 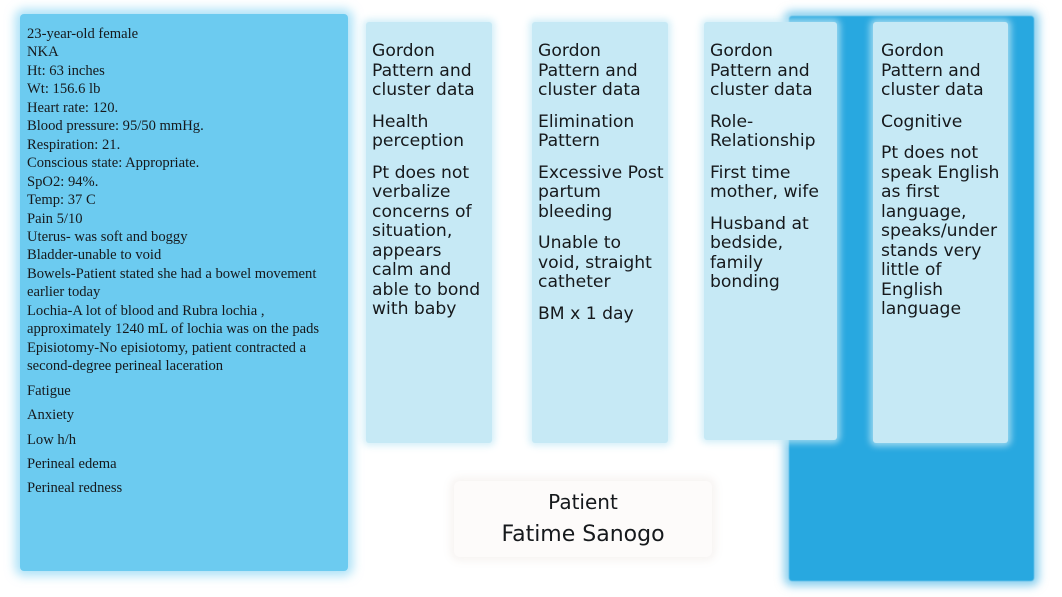 I want to click on assessment-line: NKA, so click(x=43, y=52).